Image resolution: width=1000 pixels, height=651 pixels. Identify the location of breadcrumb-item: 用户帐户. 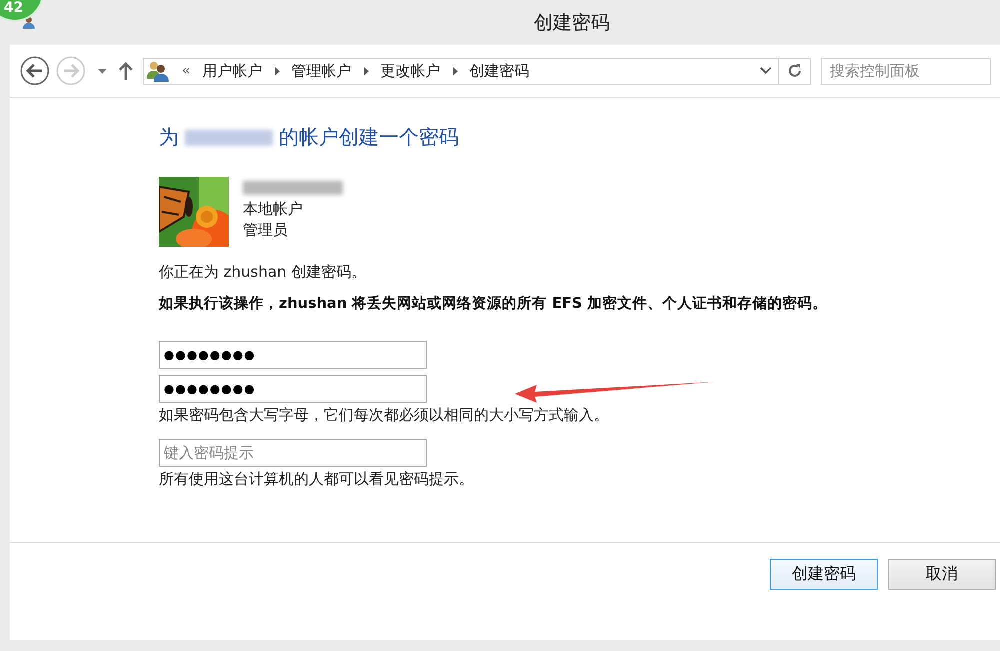
(232, 71).